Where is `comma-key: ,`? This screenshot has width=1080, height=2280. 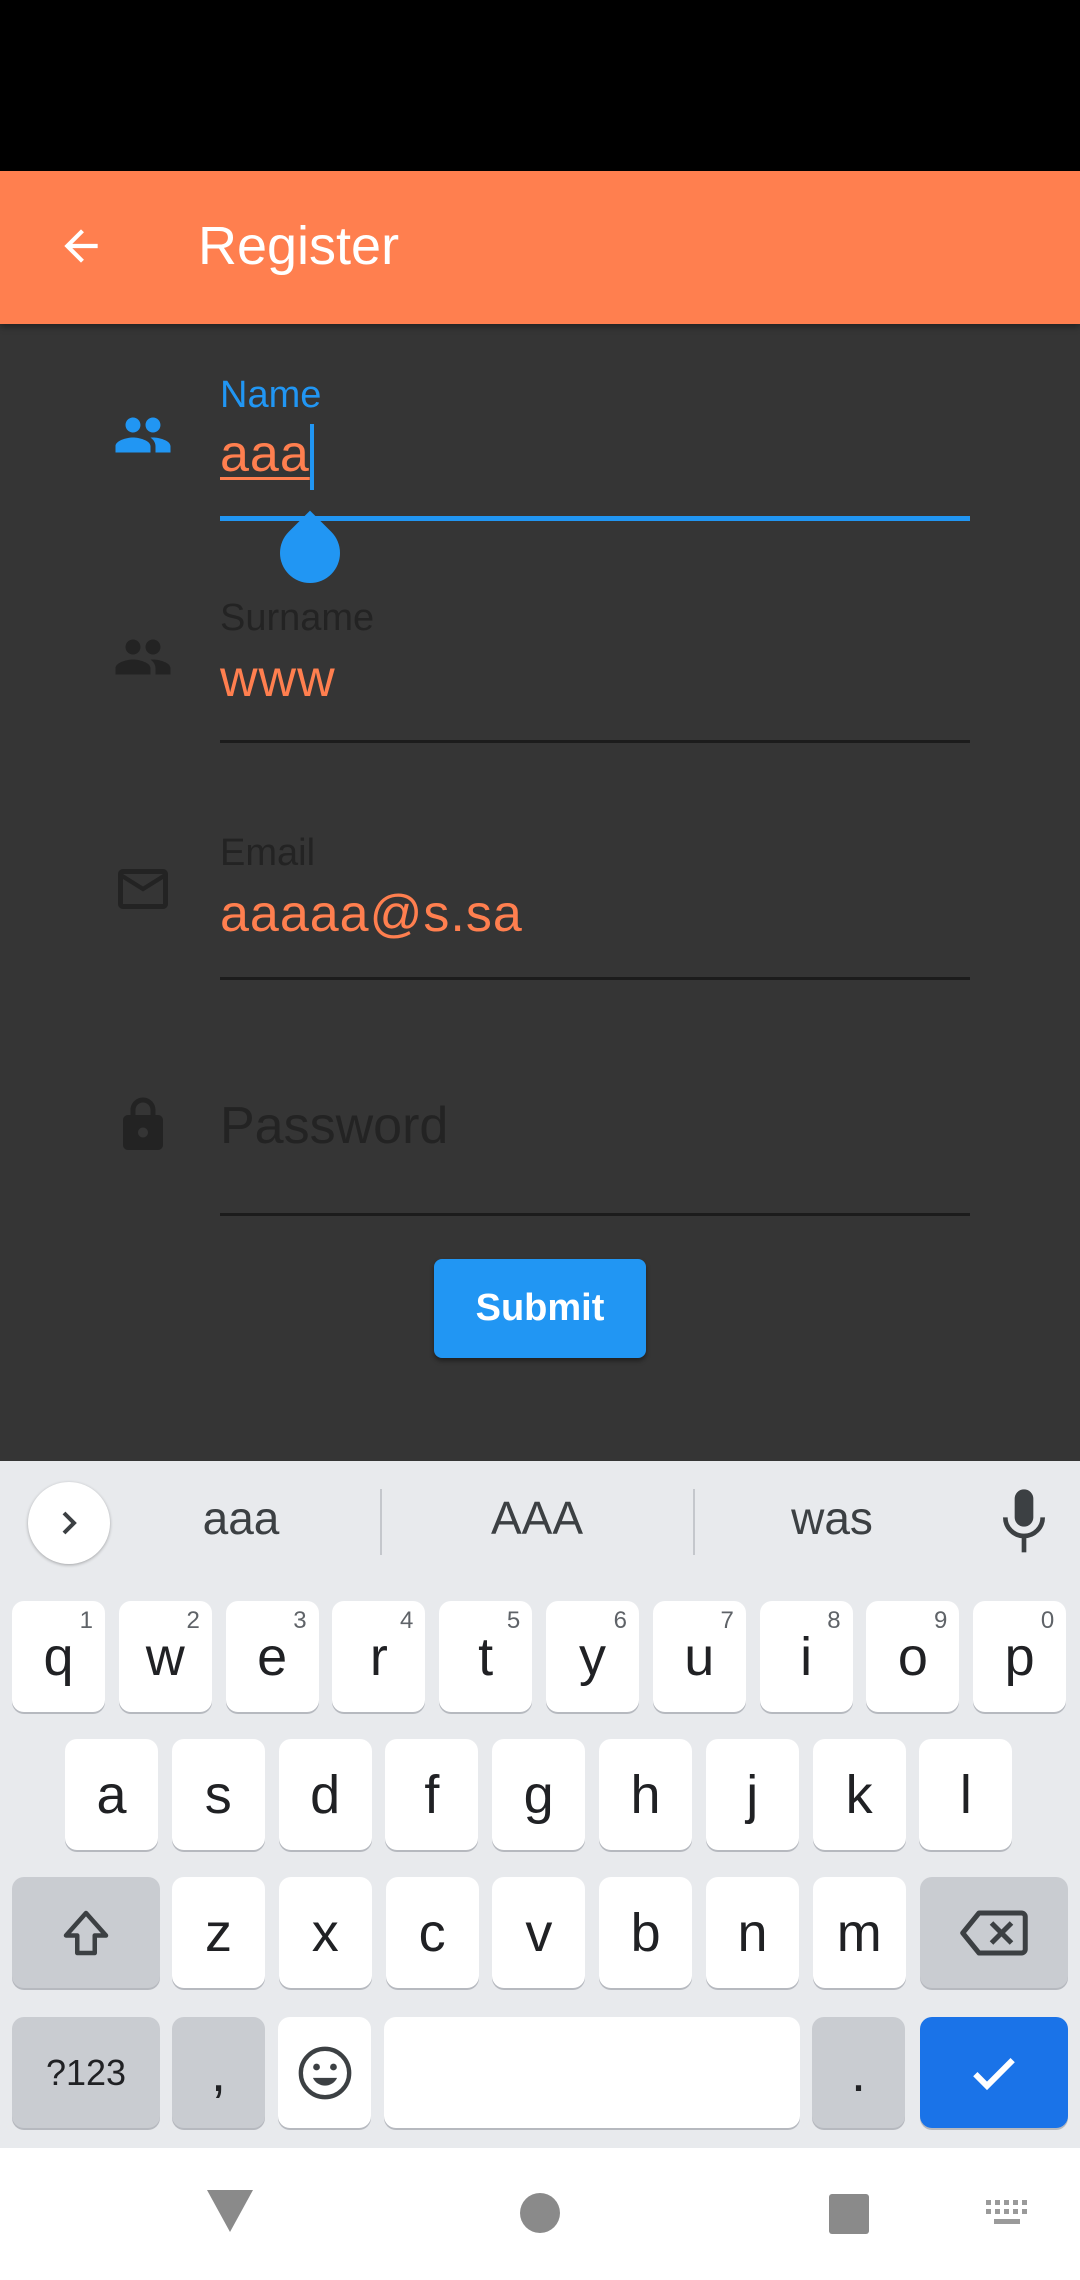
comma-key: , is located at coordinates (218, 2072).